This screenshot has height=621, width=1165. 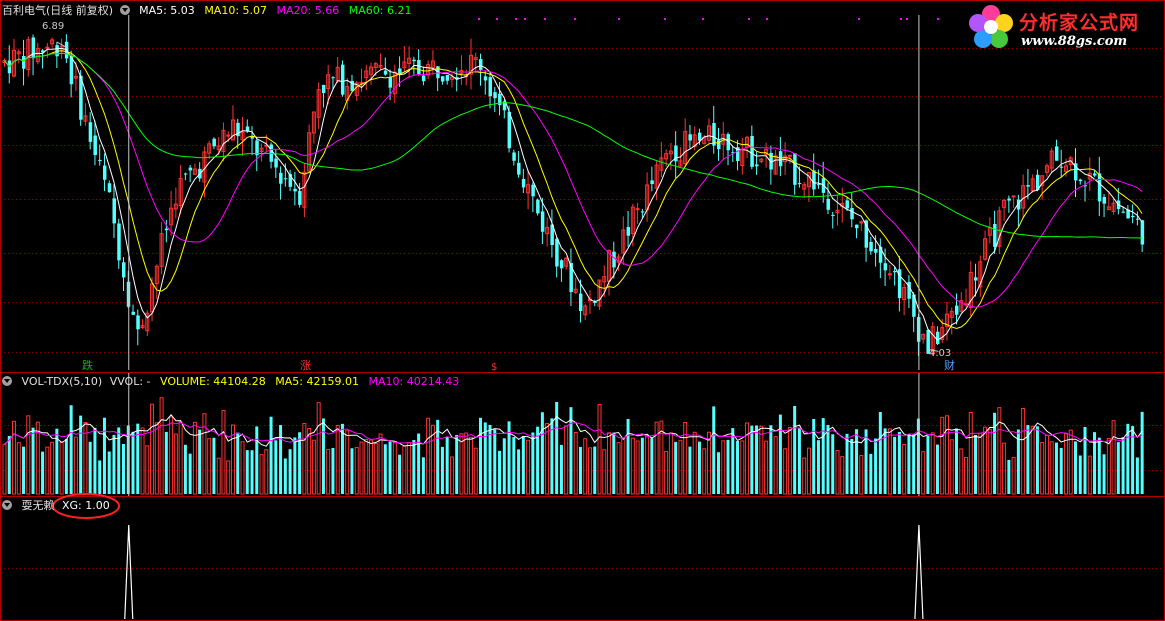 What do you see at coordinates (130, 381) in the screenshot?
I see `vvol-label: VVOL: -` at bounding box center [130, 381].